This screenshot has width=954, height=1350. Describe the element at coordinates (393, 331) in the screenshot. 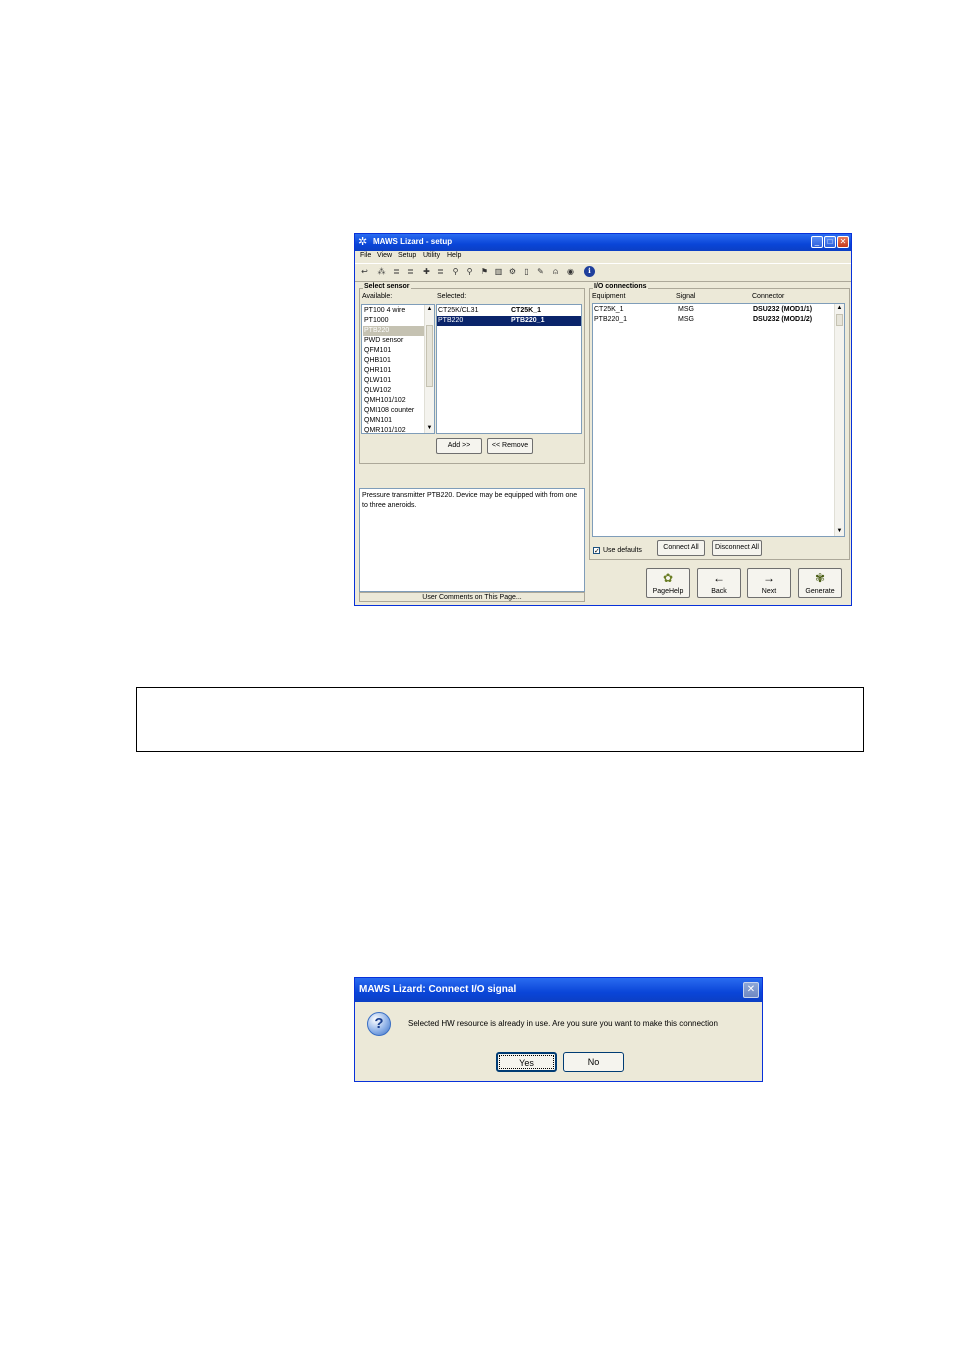

I see `available-item: PTB220` at that location.